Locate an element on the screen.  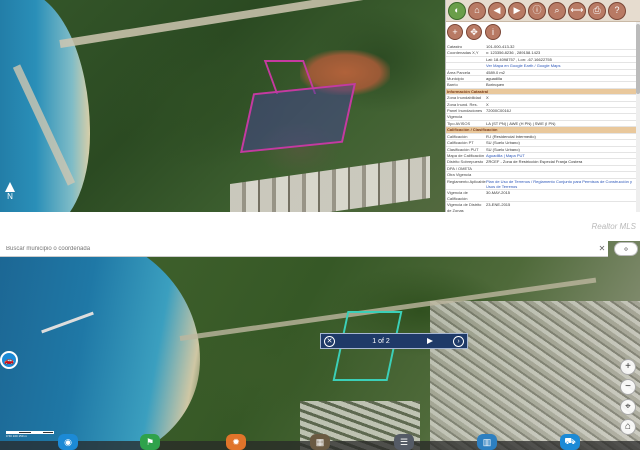
attribute-value: 23-ENE-2015 is located at coordinates (498, 205).